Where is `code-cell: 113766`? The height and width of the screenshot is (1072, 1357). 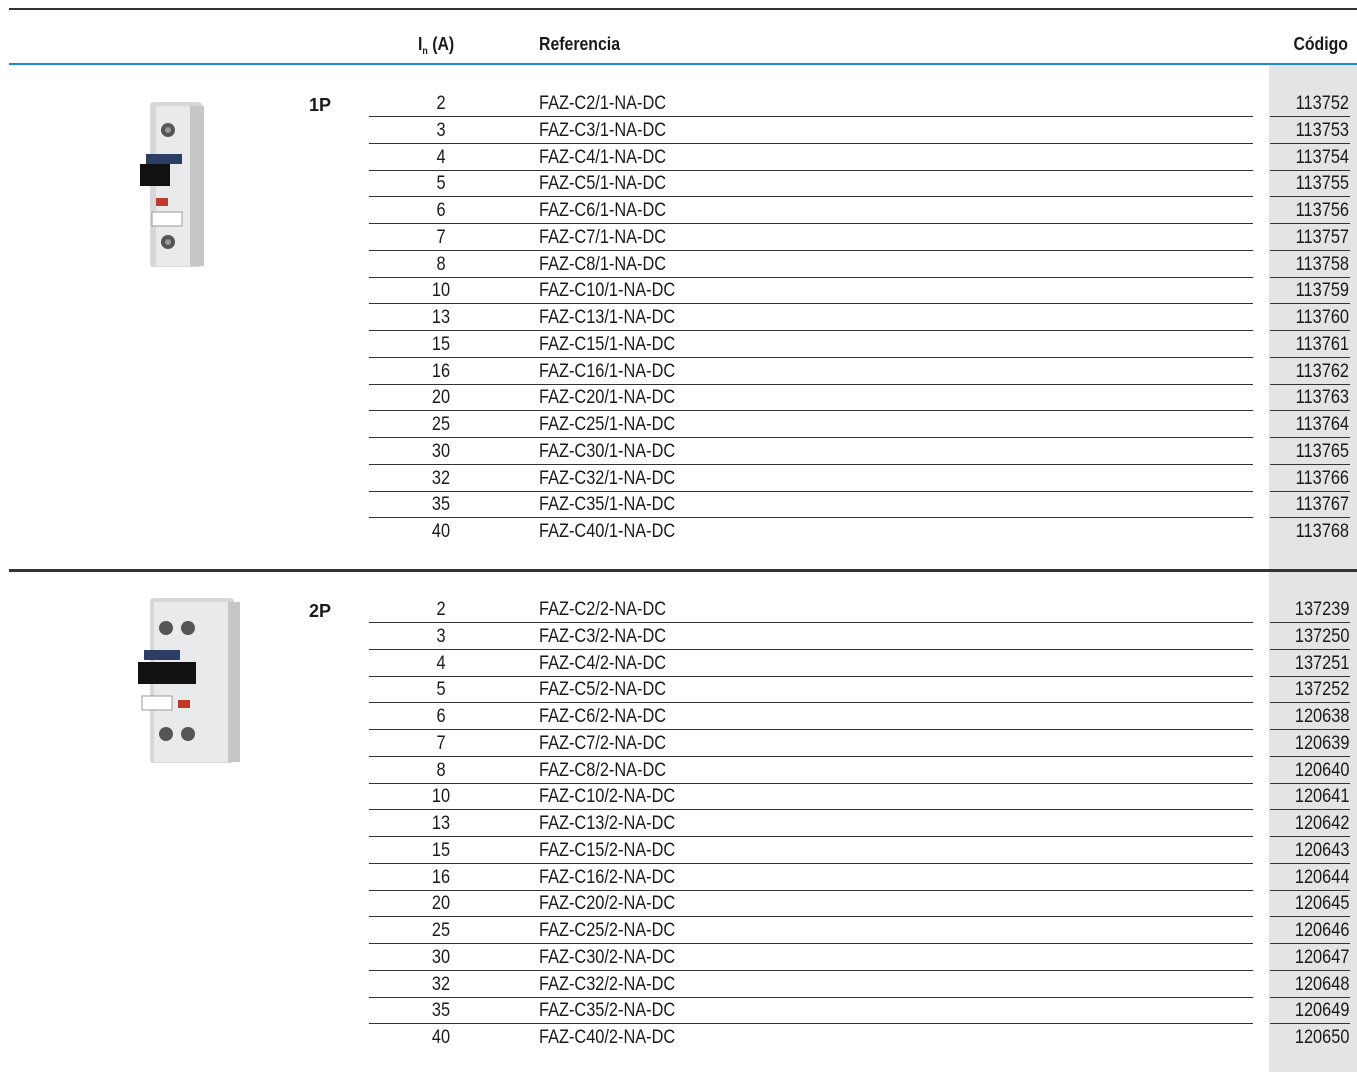
code-cell: 113766 is located at coordinates (1322, 478).